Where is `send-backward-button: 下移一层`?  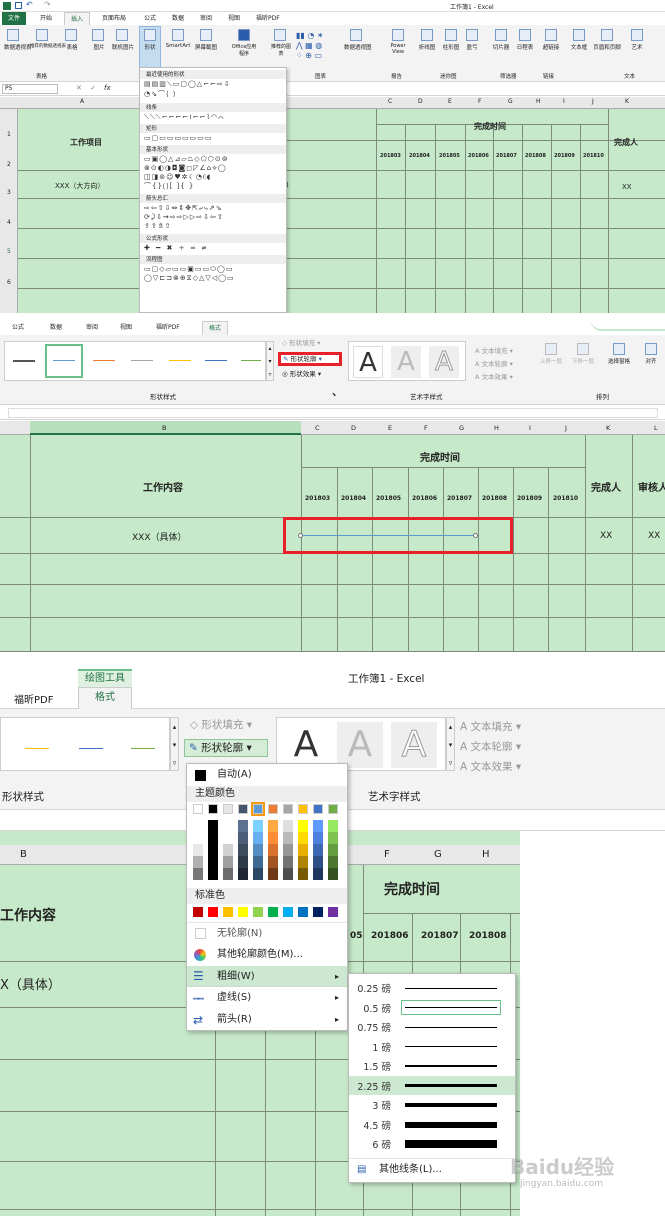
send-backward-button: 下移一层 is located at coordinates (583, 354).